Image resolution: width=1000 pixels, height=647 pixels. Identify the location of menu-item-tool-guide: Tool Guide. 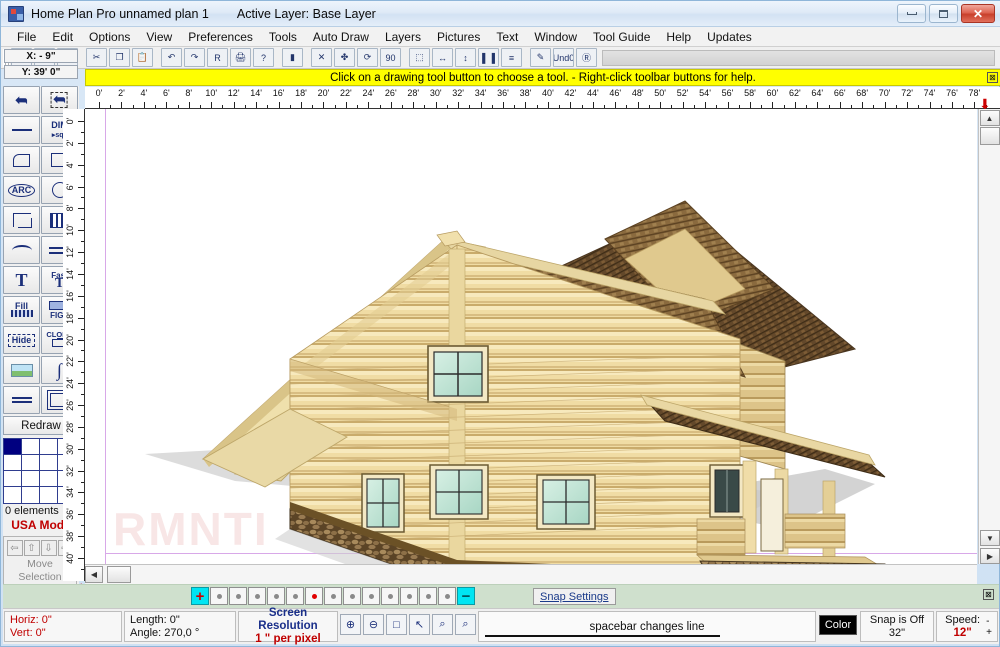
(621, 37).